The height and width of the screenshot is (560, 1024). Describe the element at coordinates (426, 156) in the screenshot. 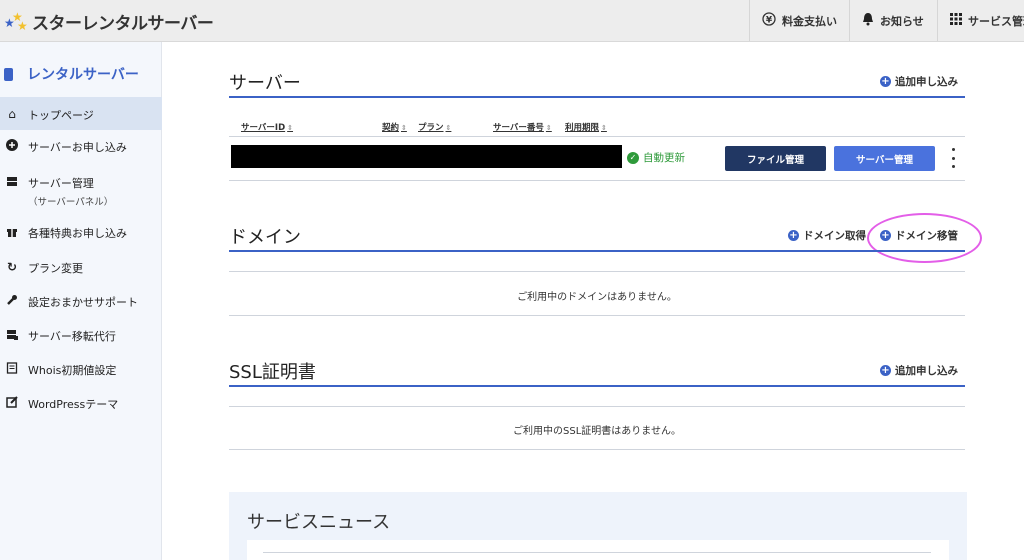

I see `redacted-server-info` at that location.